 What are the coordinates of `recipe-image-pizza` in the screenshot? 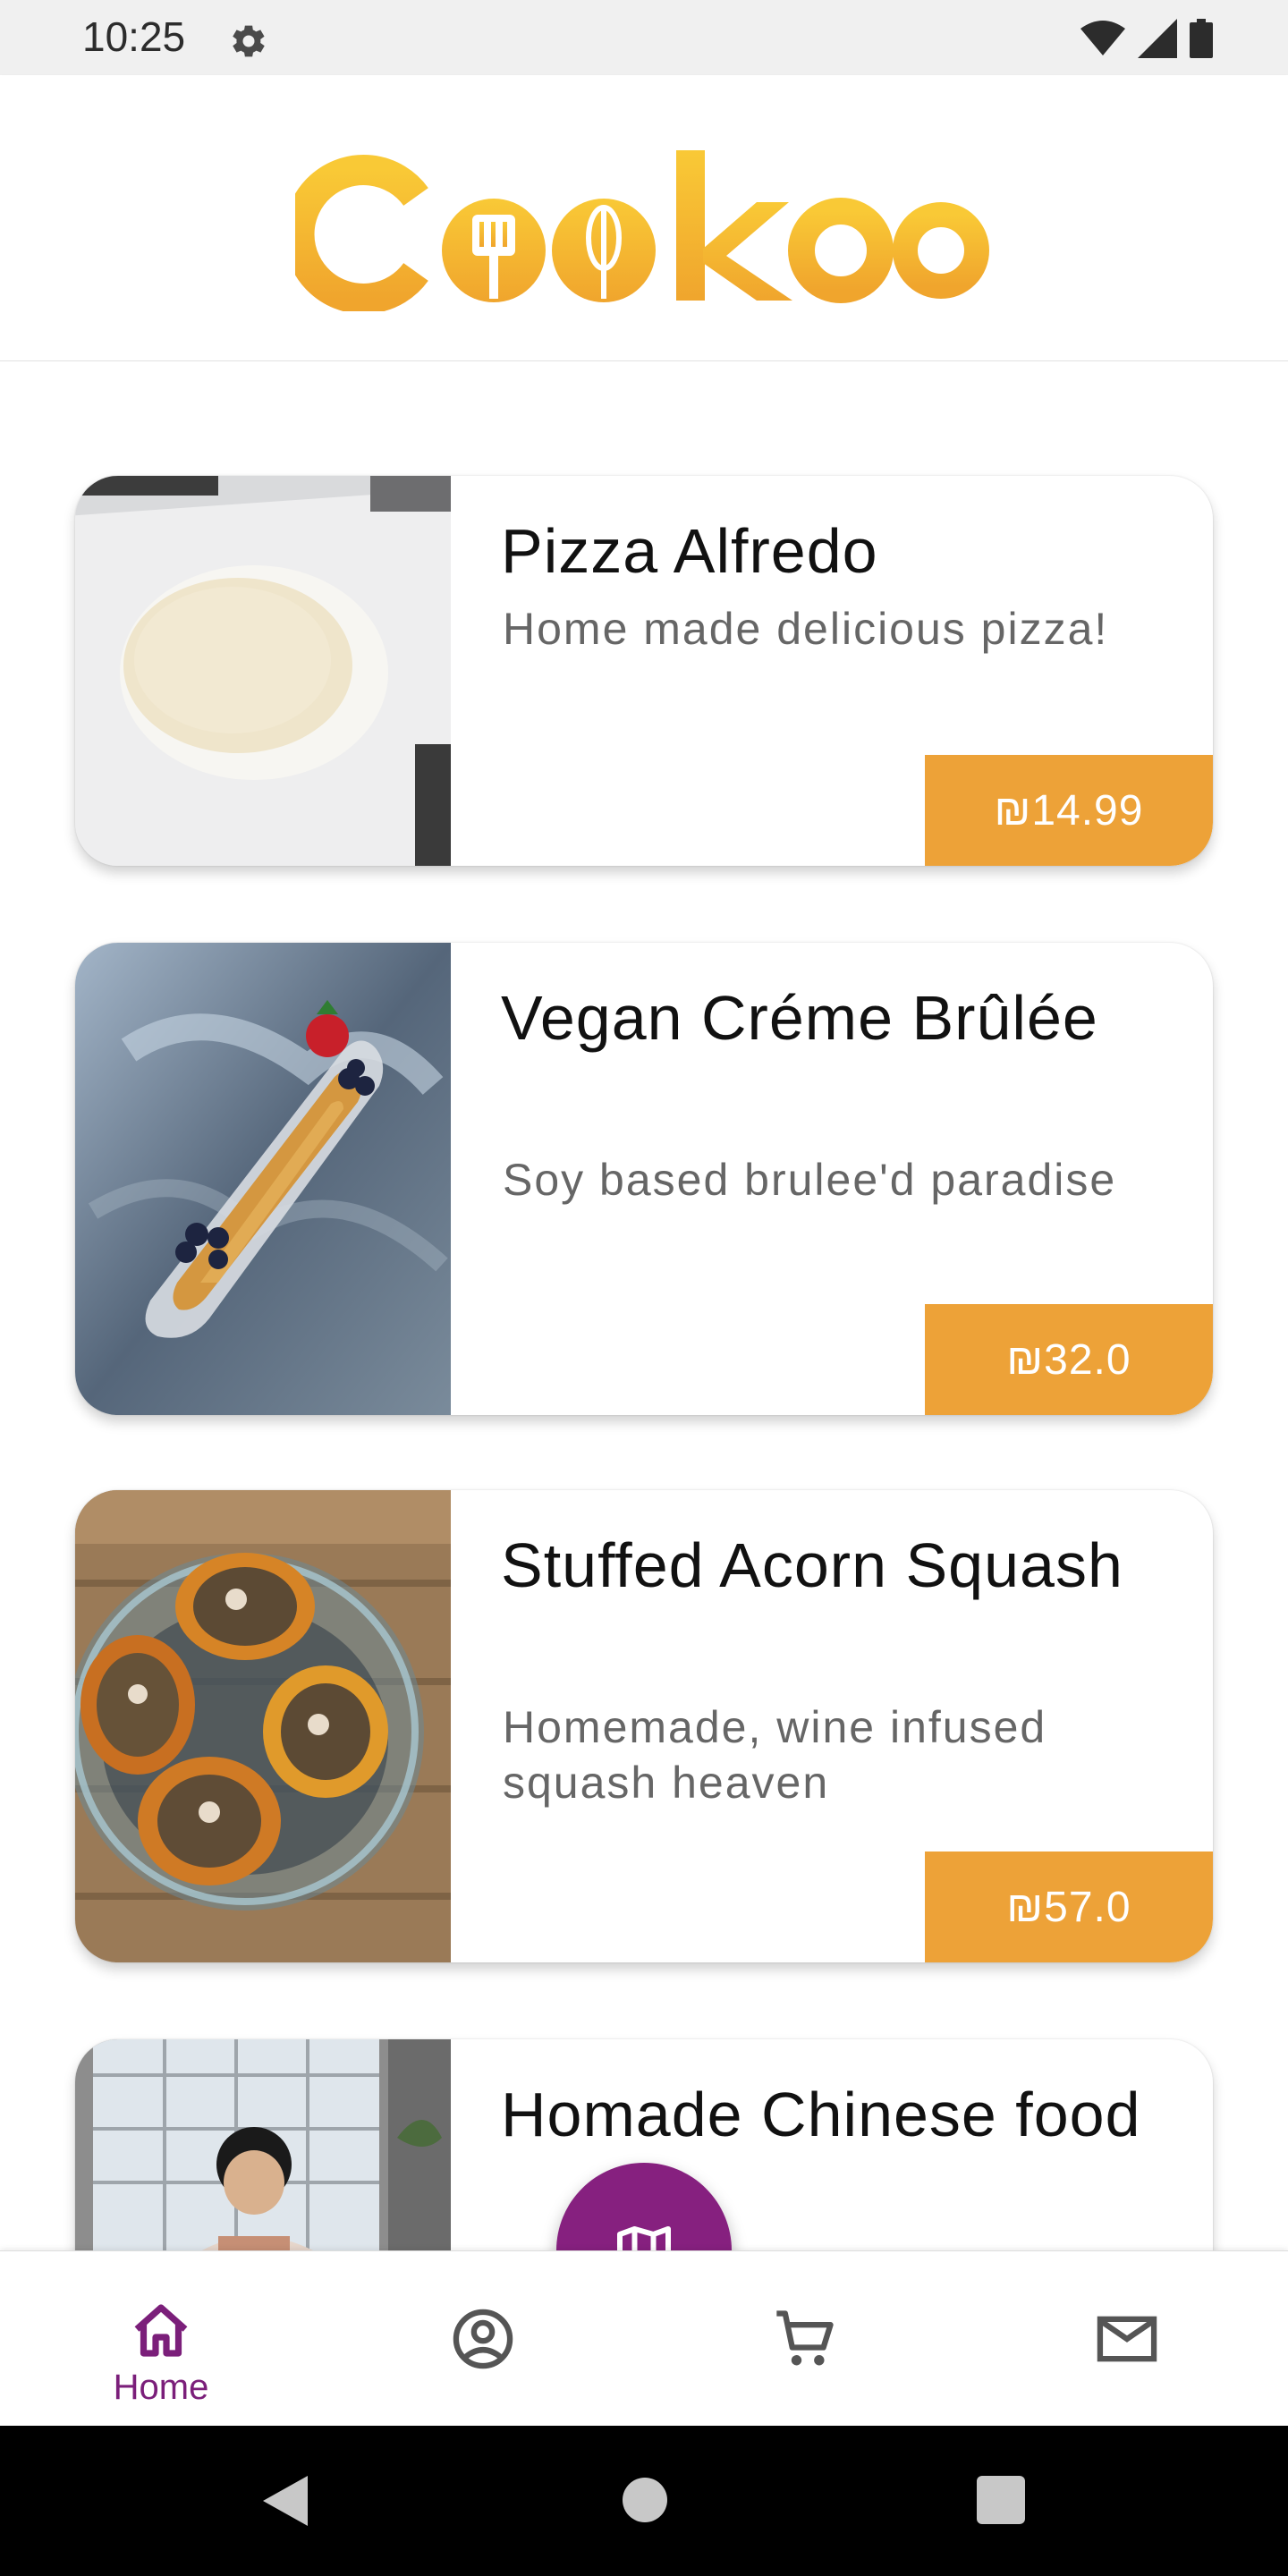 It's located at (263, 671).